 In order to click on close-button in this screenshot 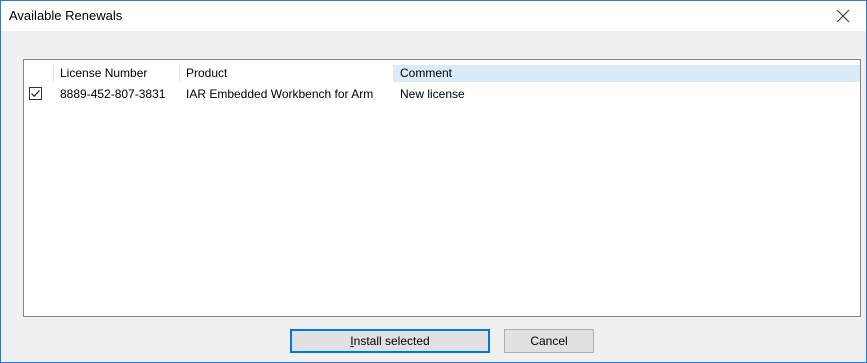, I will do `click(843, 16)`.